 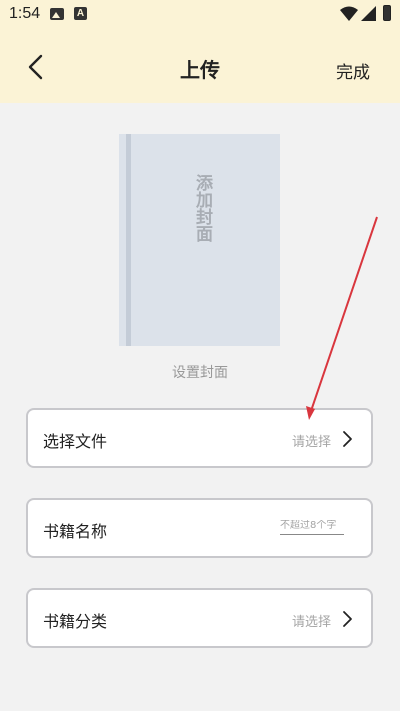 I want to click on done-button: 完成, so click(x=353, y=70).